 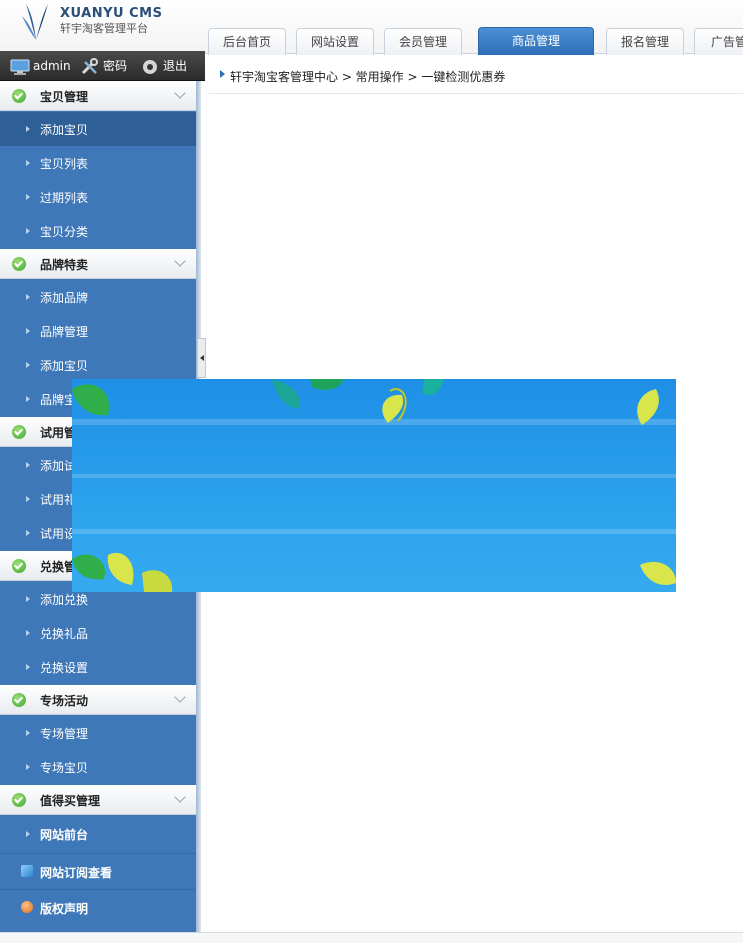 What do you see at coordinates (98, 733) in the screenshot?
I see `sidebar-item-special-management: 专场管理` at bounding box center [98, 733].